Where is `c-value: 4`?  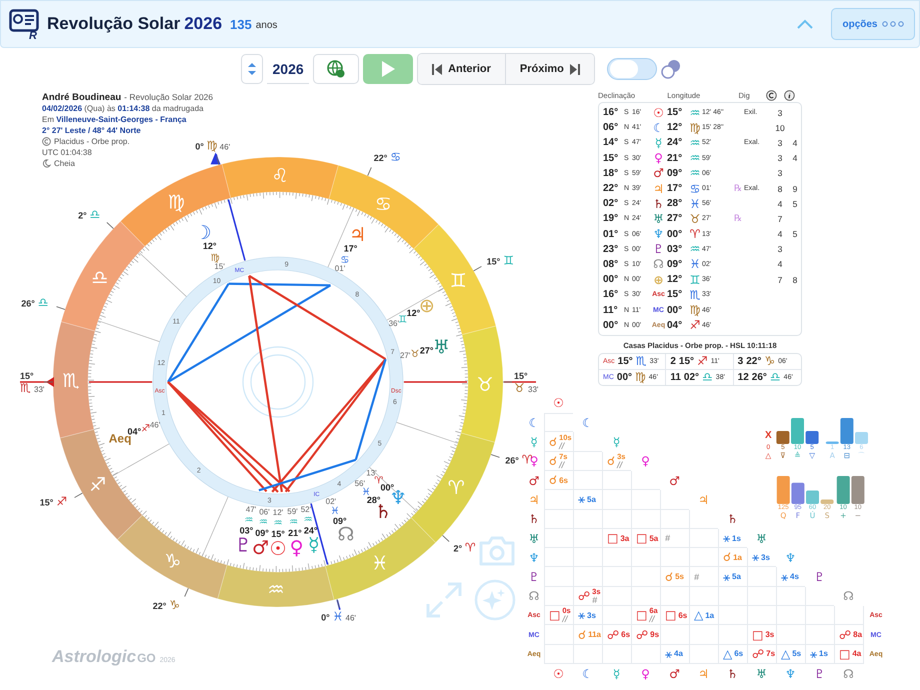
c-value: 4 is located at coordinates (780, 234).